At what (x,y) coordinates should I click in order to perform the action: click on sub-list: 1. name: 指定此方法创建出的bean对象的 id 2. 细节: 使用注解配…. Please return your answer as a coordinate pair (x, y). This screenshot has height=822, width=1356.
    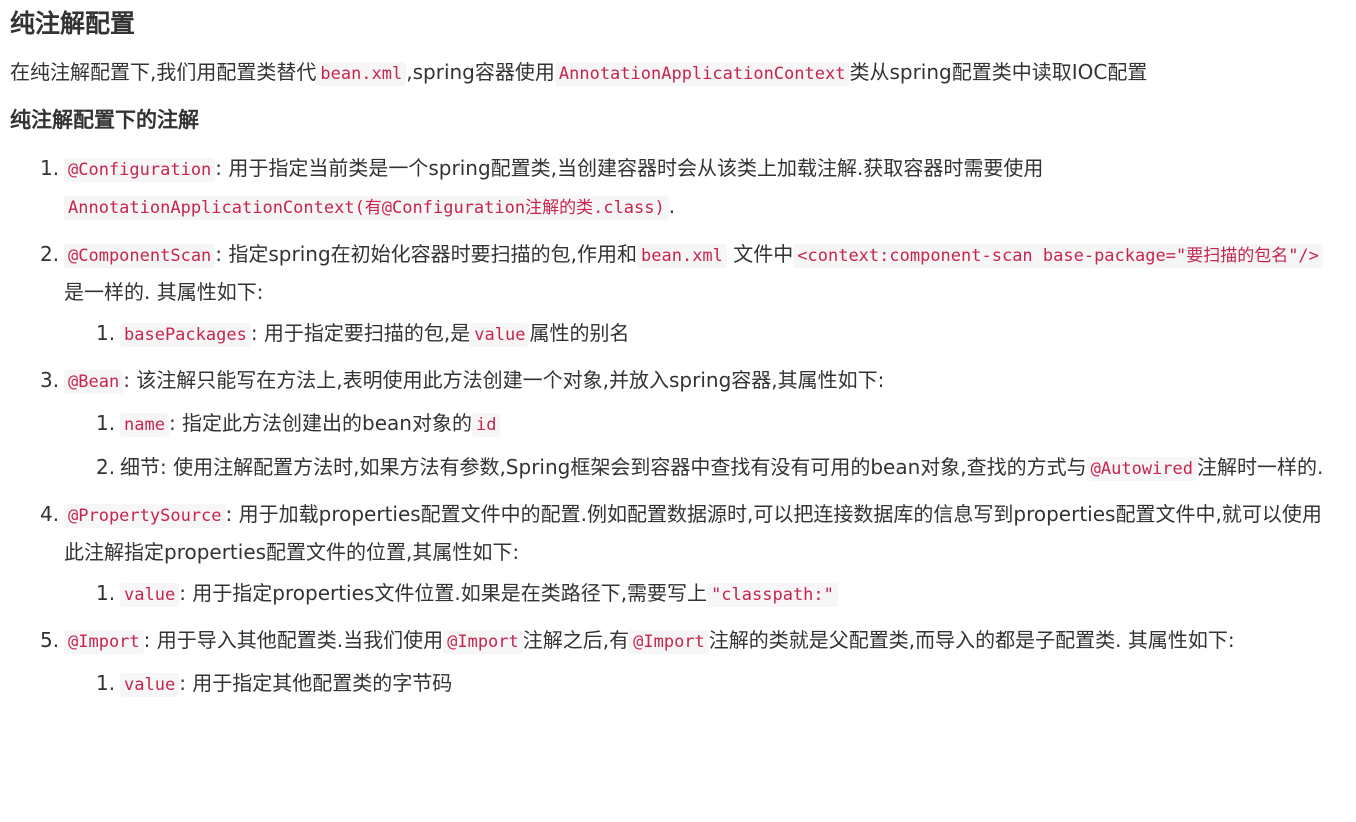
    Looking at the image, I should click on (696, 446).